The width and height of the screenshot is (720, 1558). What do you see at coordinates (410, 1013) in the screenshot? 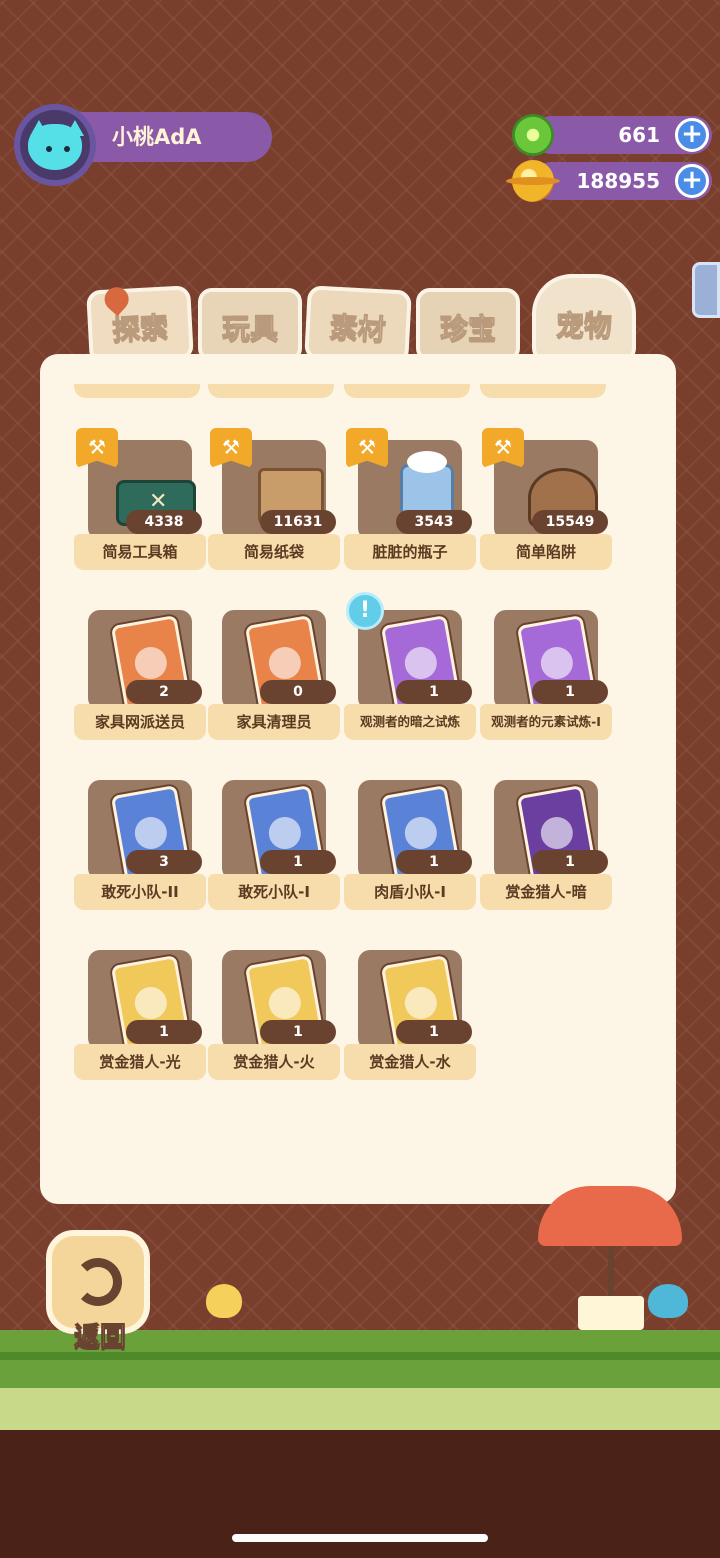
I see `inventory-item: 1 赏金猎人-水` at bounding box center [410, 1013].